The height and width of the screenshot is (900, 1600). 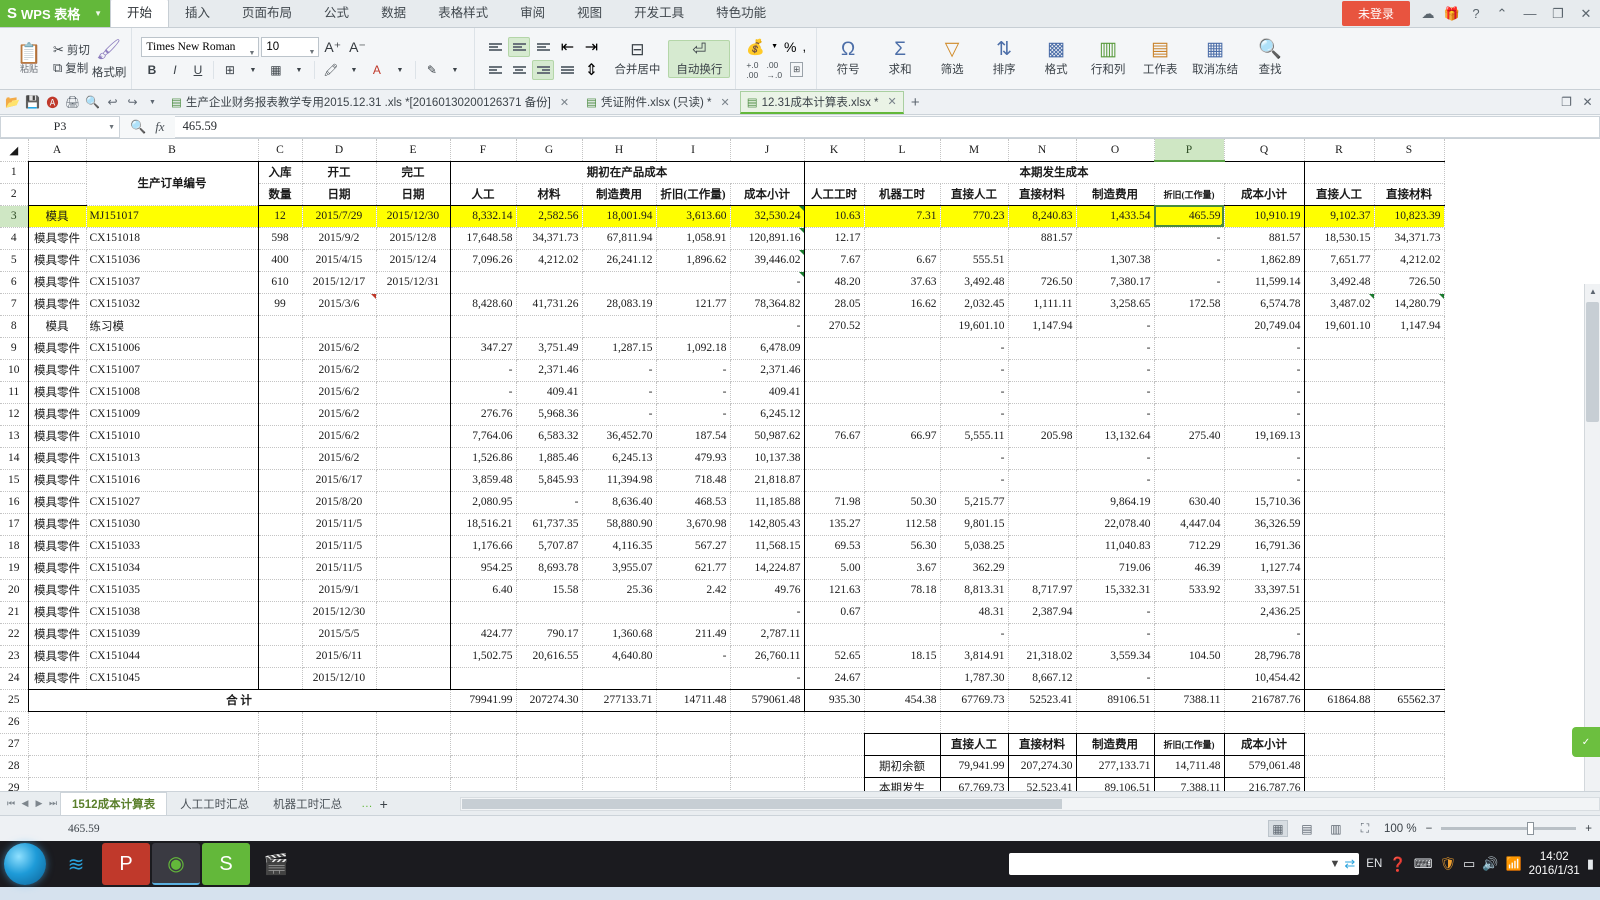 What do you see at coordinates (974, 502) in the screenshot?
I see `cell-M16: 5,215.77` at bounding box center [974, 502].